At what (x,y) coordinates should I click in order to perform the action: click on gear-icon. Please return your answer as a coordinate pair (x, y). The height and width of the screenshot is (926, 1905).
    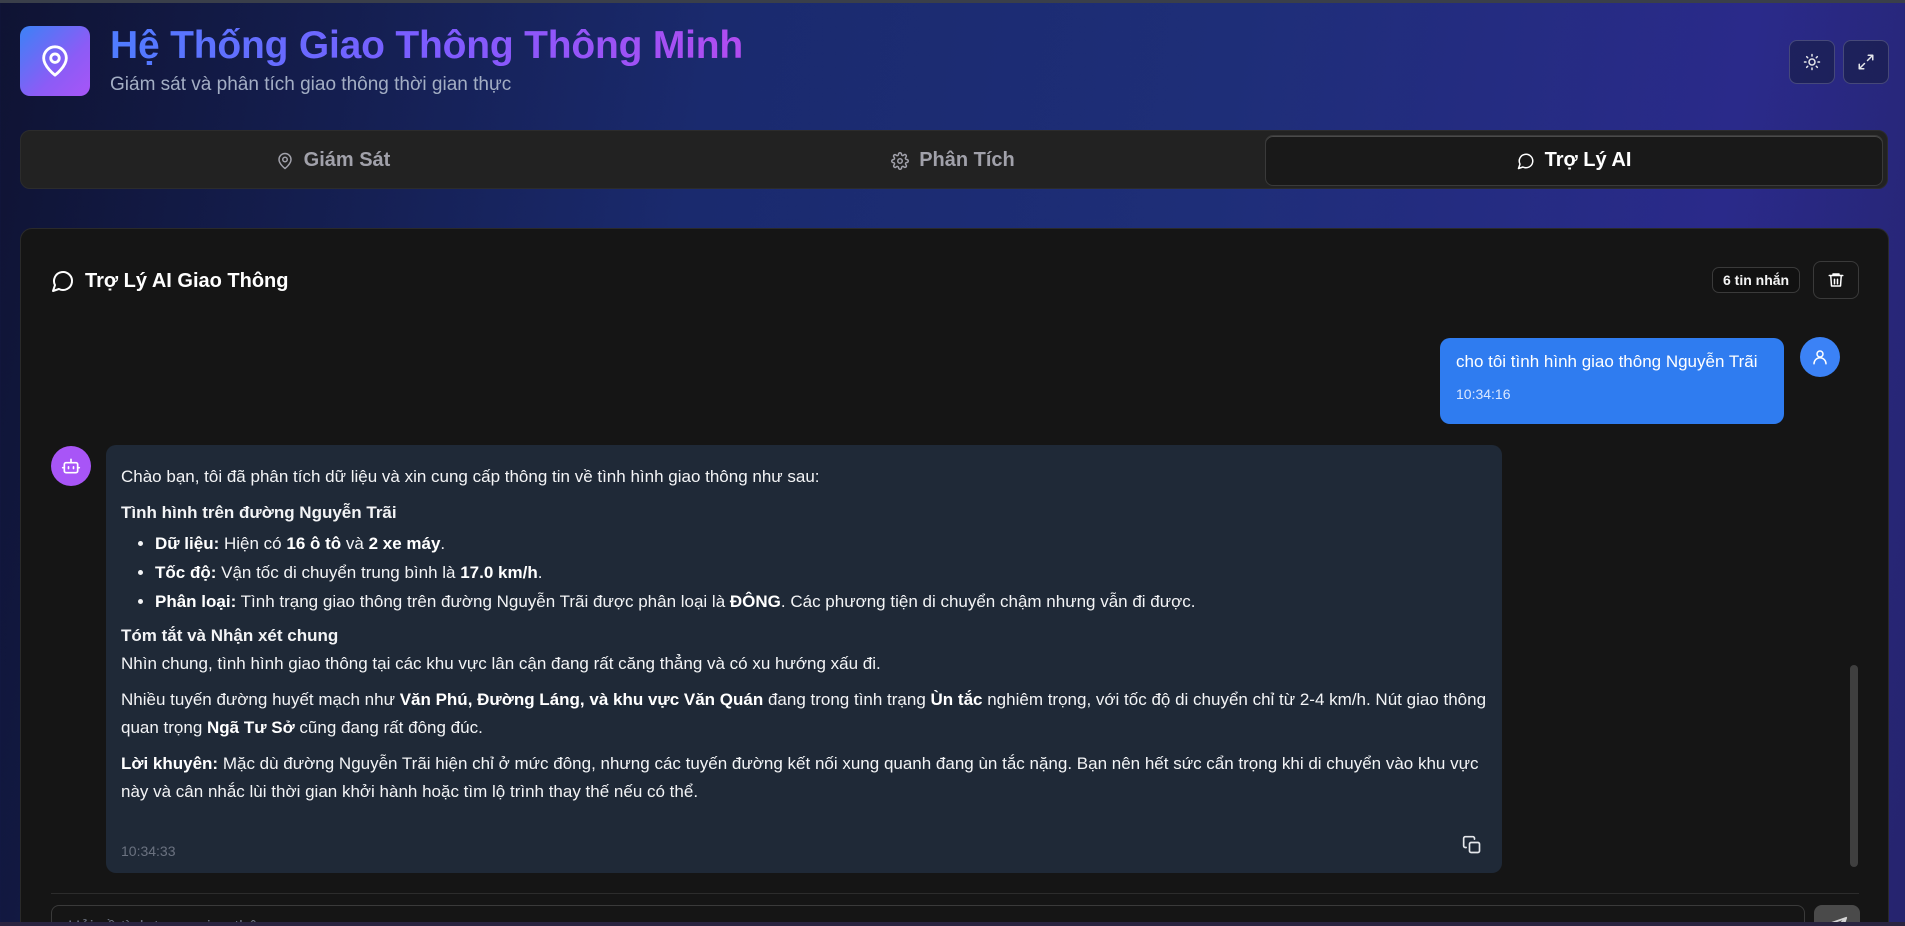
    Looking at the image, I should click on (900, 160).